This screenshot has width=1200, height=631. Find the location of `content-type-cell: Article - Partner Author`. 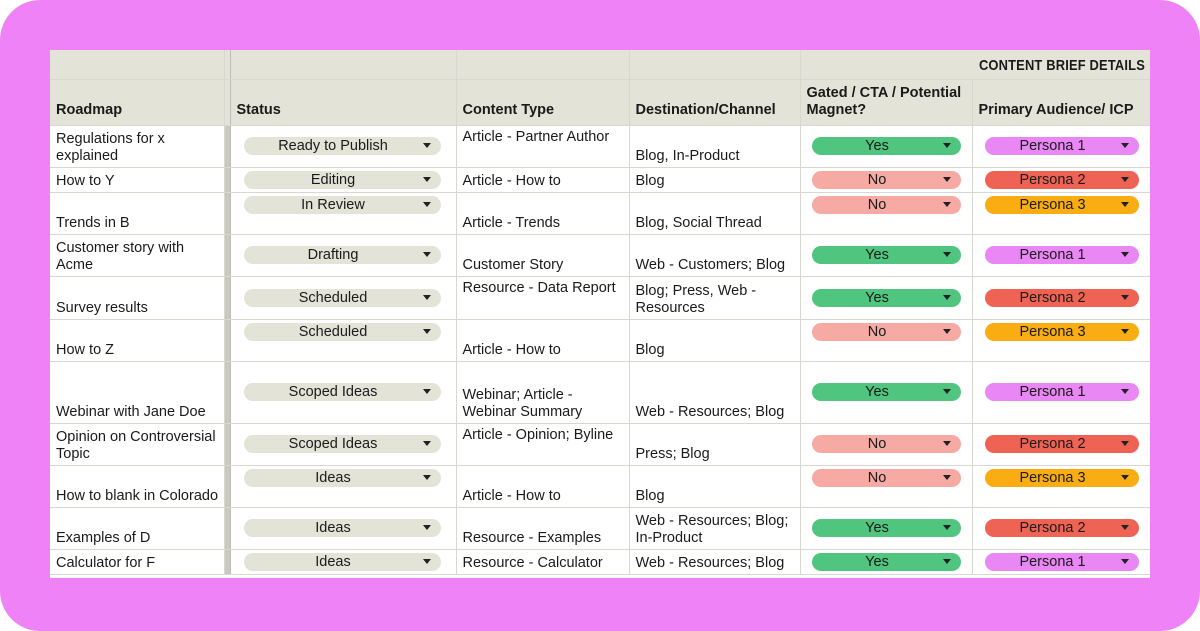

content-type-cell: Article - Partner Author is located at coordinates (543, 146).